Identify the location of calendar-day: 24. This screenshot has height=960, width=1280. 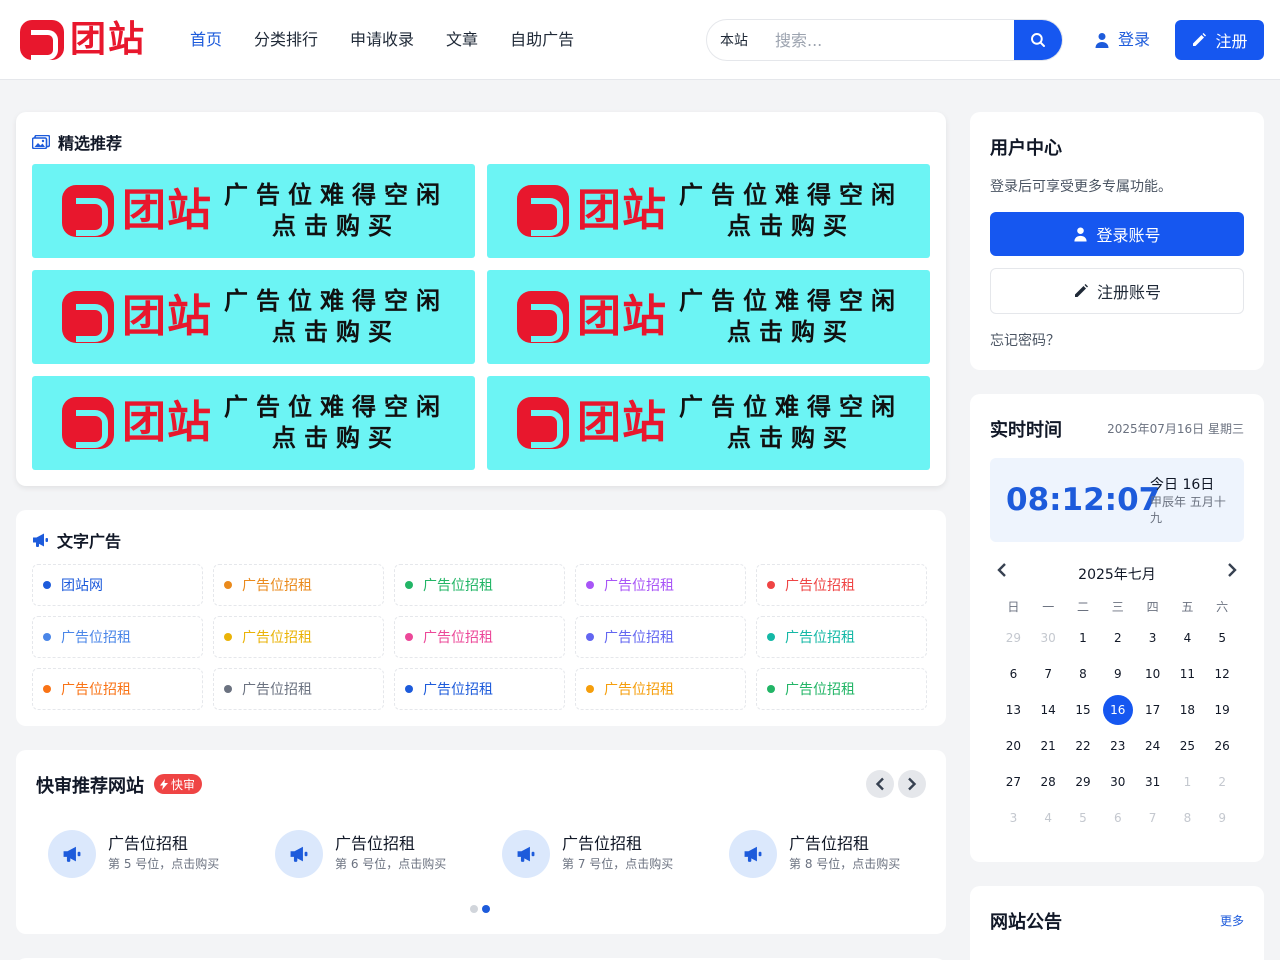
(1152, 746).